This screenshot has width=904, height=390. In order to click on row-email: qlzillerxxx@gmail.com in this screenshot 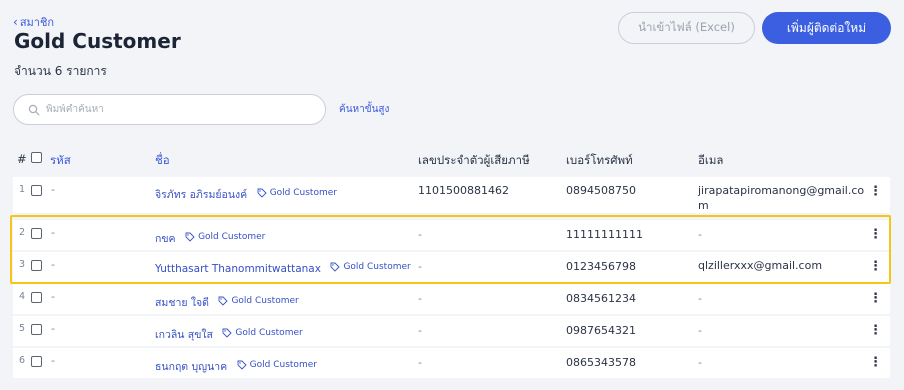, I will do `click(760, 265)`.